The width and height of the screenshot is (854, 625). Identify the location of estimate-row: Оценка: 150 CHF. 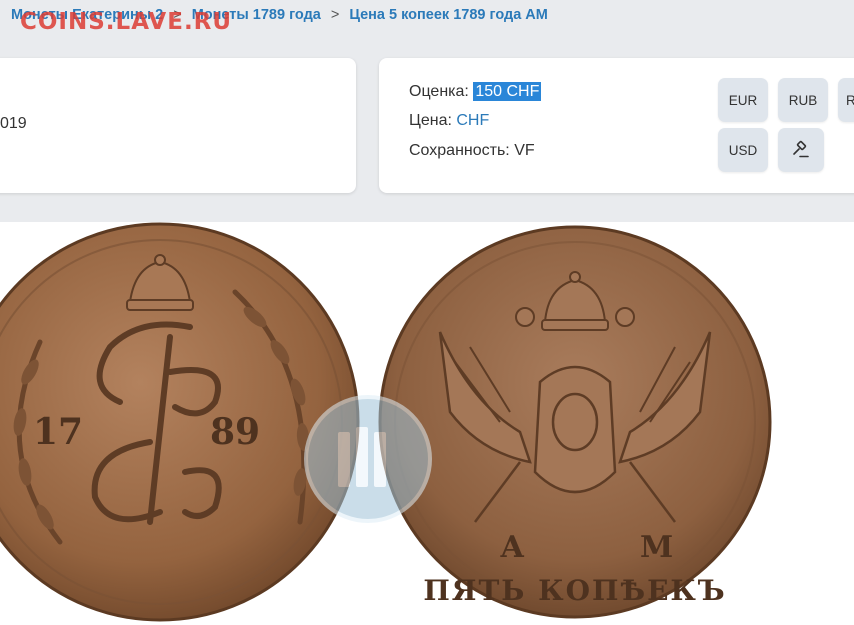
(475, 91).